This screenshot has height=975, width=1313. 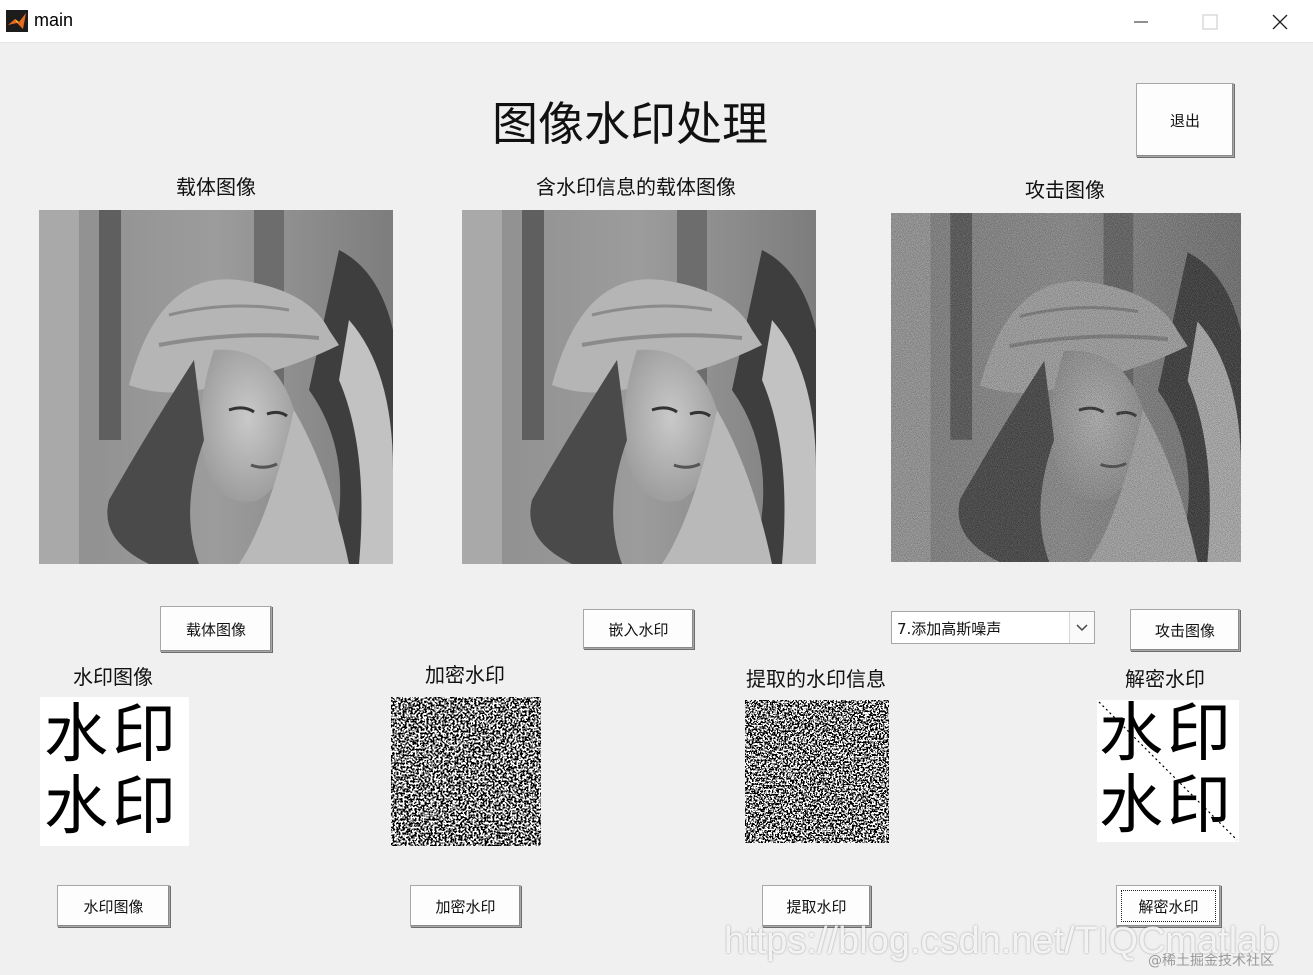 What do you see at coordinates (638, 629) in the screenshot?
I see `embed-watermark-button: 嵌入水印` at bounding box center [638, 629].